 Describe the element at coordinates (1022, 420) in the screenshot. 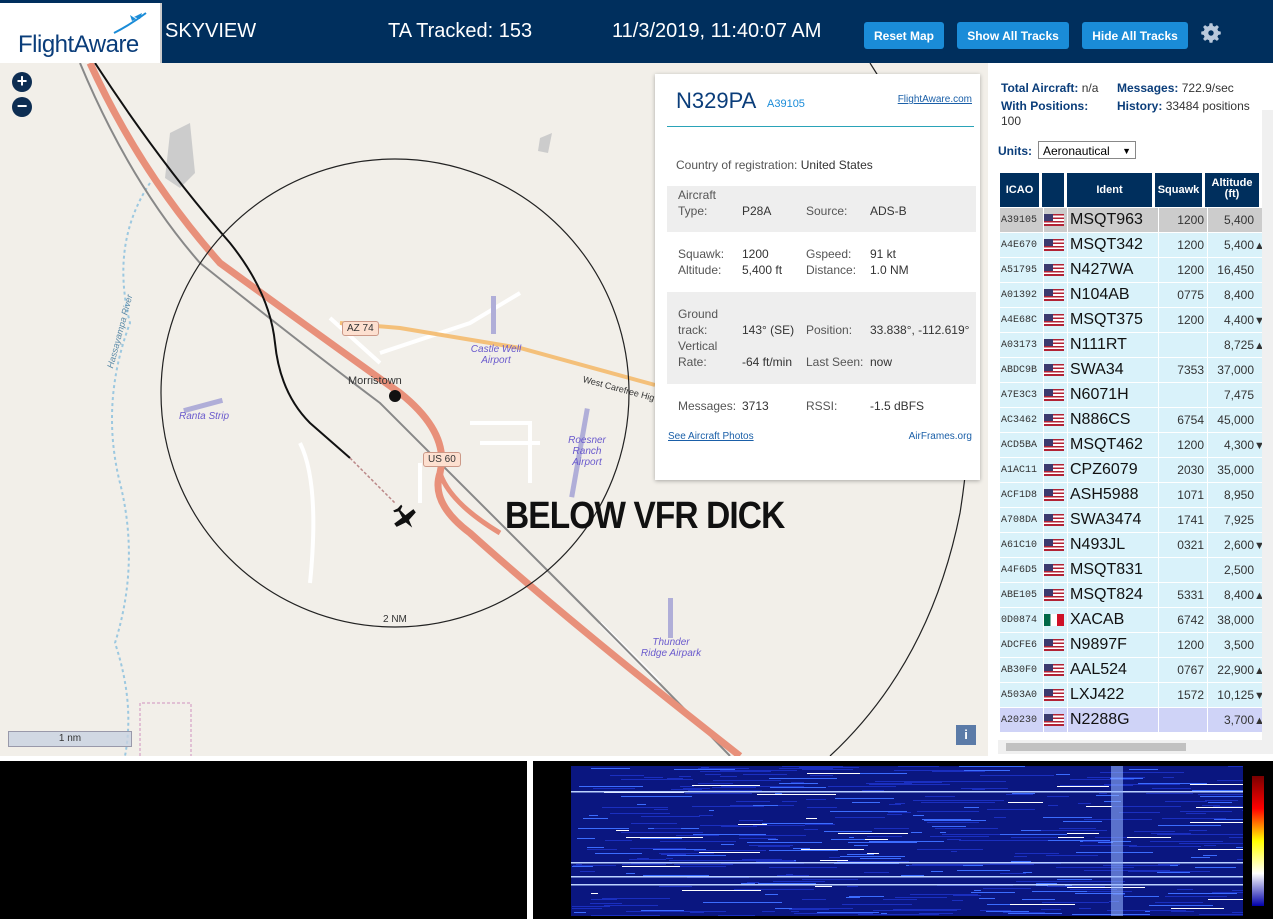

I see `icao-cell: AC3462` at that location.